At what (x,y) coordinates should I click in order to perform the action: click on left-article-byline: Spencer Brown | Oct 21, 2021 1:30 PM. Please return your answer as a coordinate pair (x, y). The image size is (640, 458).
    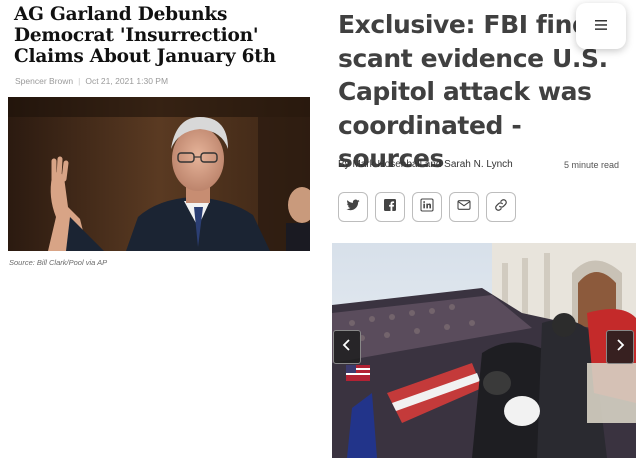
    Looking at the image, I should click on (91, 81).